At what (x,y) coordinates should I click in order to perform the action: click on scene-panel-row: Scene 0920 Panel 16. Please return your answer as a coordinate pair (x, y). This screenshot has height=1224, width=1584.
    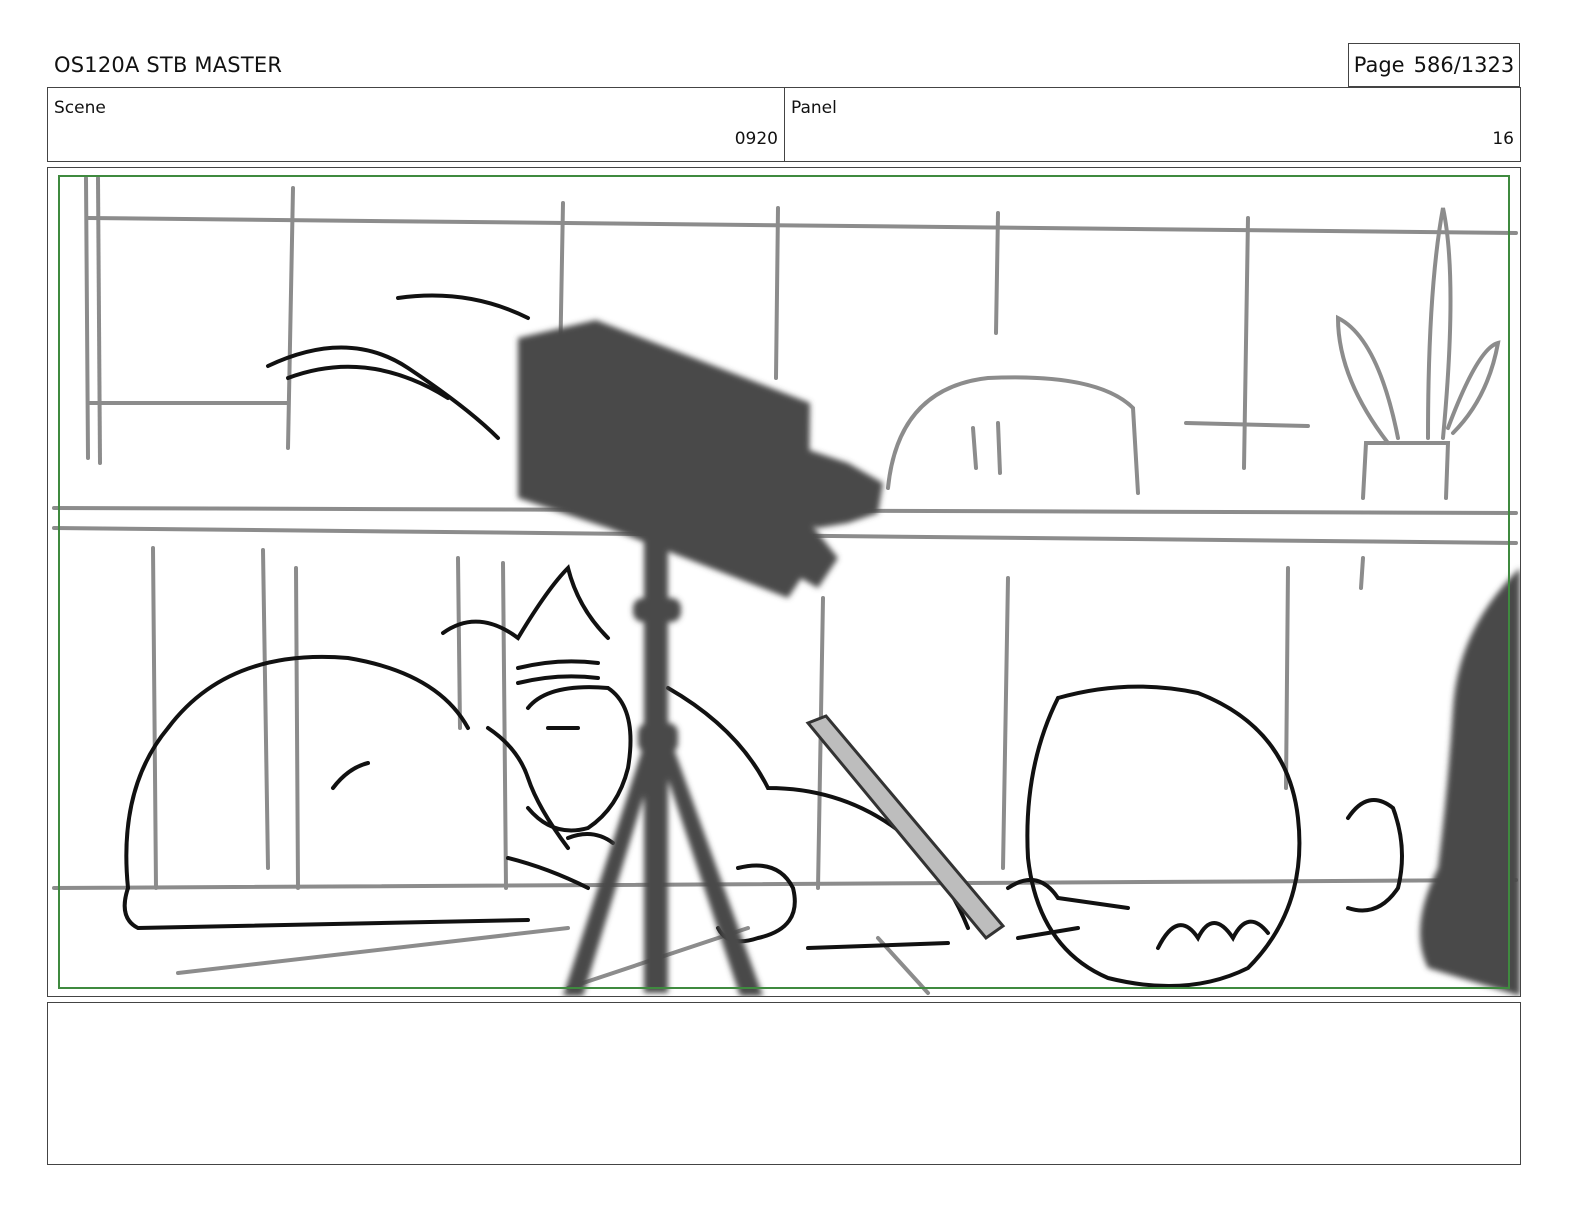
    Looking at the image, I should click on (784, 124).